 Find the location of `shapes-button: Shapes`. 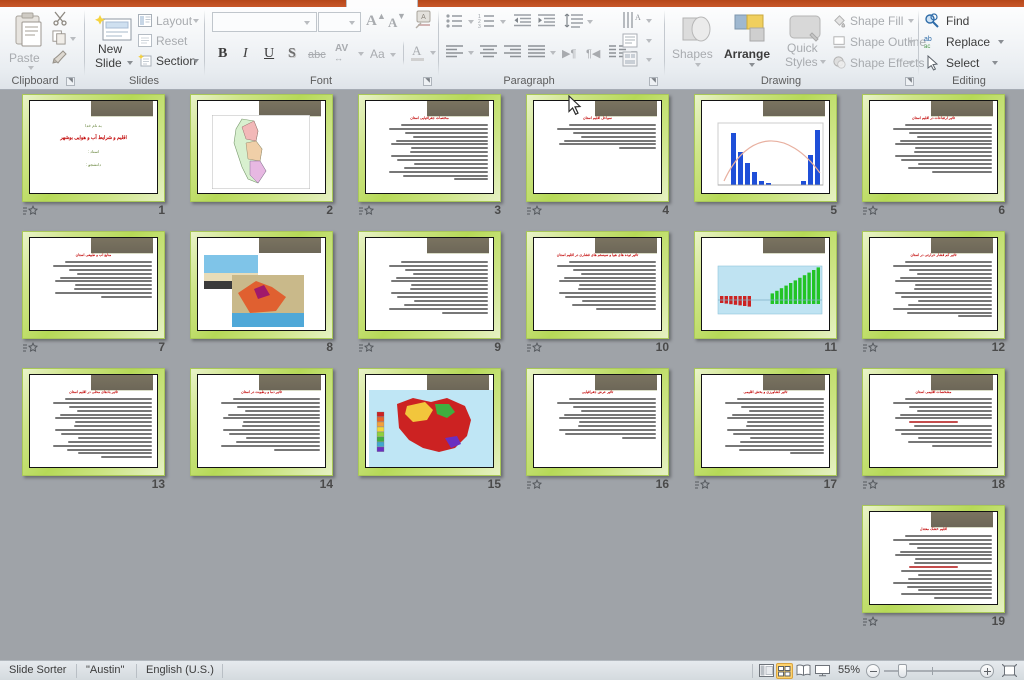

shapes-button: Shapes is located at coordinates (698, 42).